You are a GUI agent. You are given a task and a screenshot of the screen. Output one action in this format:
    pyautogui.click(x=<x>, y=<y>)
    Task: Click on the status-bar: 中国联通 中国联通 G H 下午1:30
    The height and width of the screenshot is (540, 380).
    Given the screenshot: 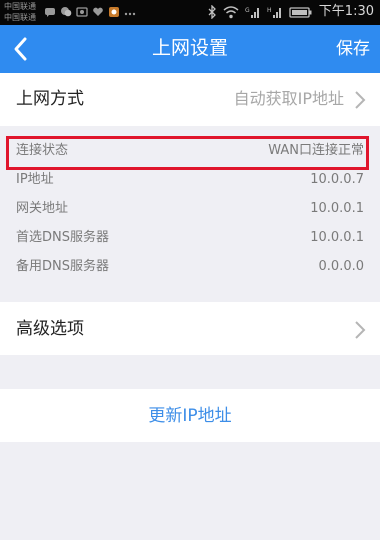 What is the action you would take?
    pyautogui.click(x=190, y=12)
    